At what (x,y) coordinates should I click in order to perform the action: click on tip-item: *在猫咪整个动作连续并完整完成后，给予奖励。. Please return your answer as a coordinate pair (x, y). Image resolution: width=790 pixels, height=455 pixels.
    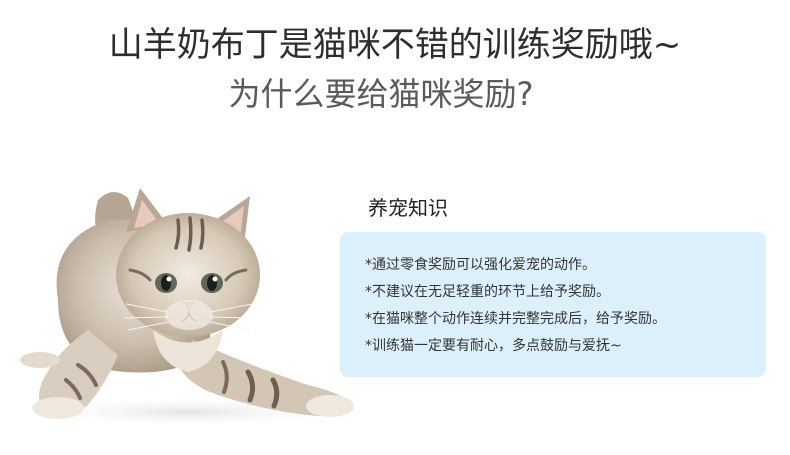
    Looking at the image, I should click on (515, 319).